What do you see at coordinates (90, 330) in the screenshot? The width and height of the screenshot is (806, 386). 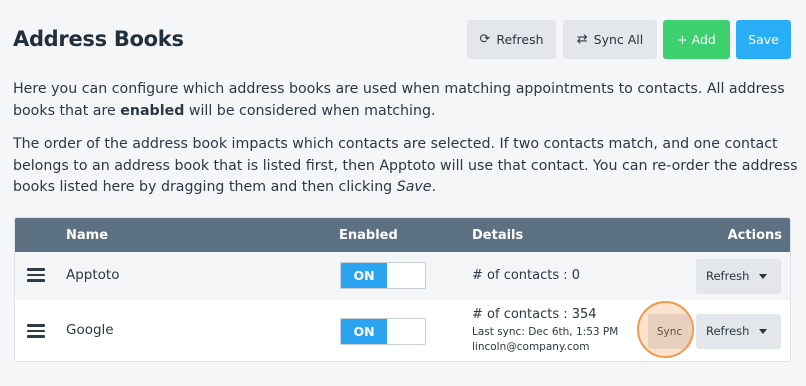 I see `row-name: Google` at bounding box center [90, 330].